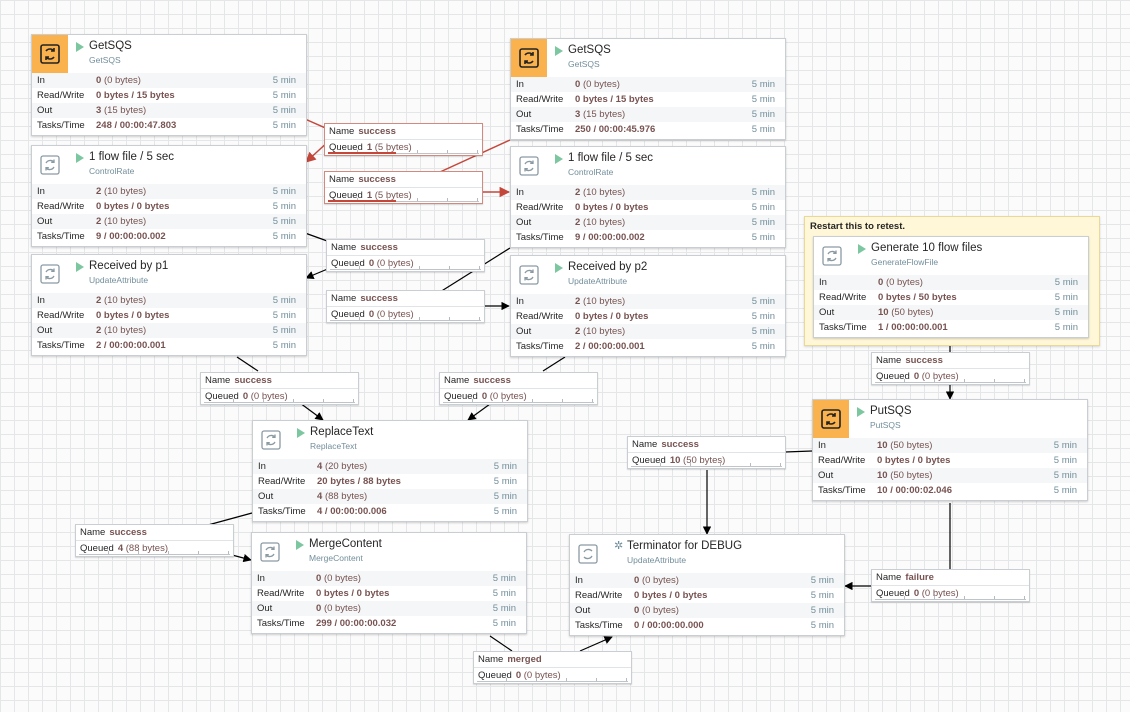 The width and height of the screenshot is (1130, 712). What do you see at coordinates (132, 157) in the screenshot?
I see `processor-name: 1 flow file / 5 sec` at bounding box center [132, 157].